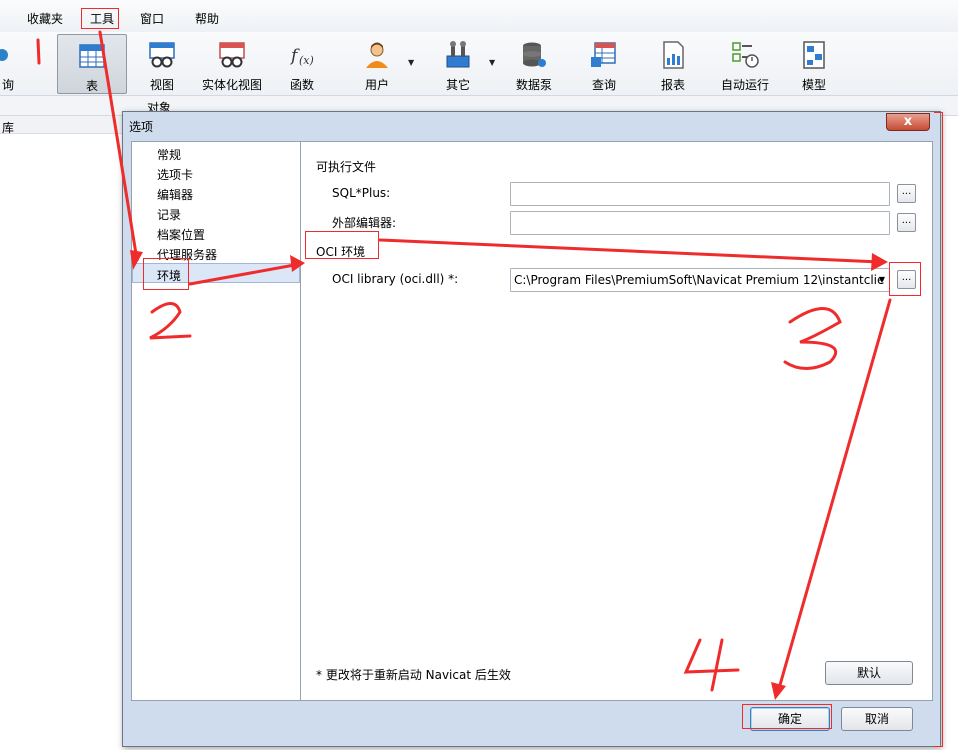 The image size is (958, 750). Describe the element at coordinates (700, 223) in the screenshot. I see `external-editor-path-input` at that location.